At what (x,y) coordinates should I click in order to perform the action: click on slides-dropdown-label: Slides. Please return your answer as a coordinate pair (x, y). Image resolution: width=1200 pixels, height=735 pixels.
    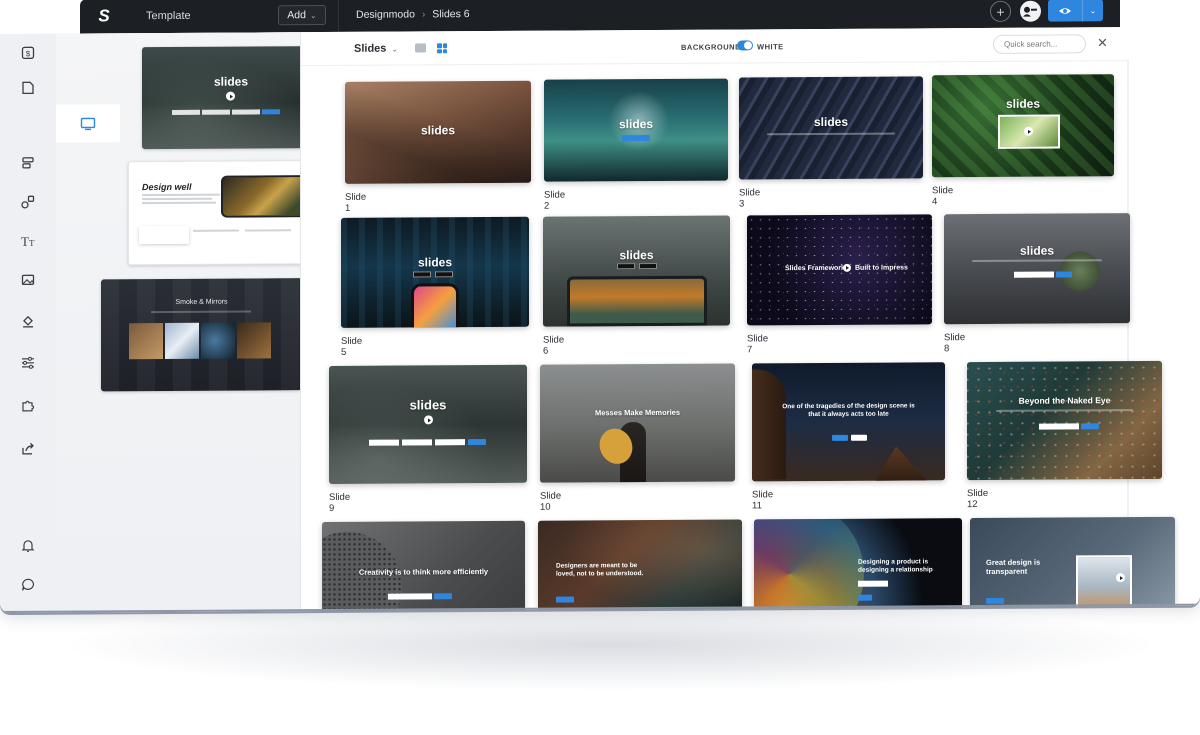
    Looking at the image, I should click on (370, 48).